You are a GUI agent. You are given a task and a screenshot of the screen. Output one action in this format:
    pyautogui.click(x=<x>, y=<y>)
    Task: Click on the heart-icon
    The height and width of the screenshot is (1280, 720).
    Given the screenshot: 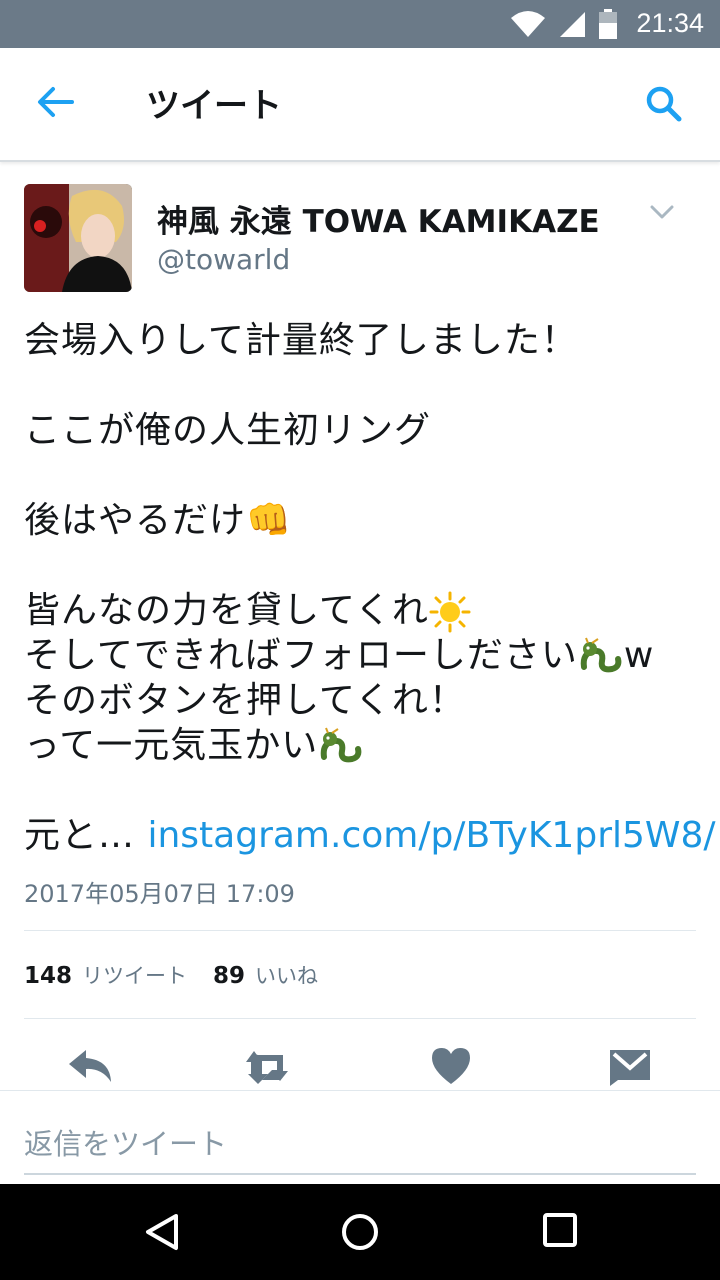 What is the action you would take?
    pyautogui.click(x=451, y=1066)
    